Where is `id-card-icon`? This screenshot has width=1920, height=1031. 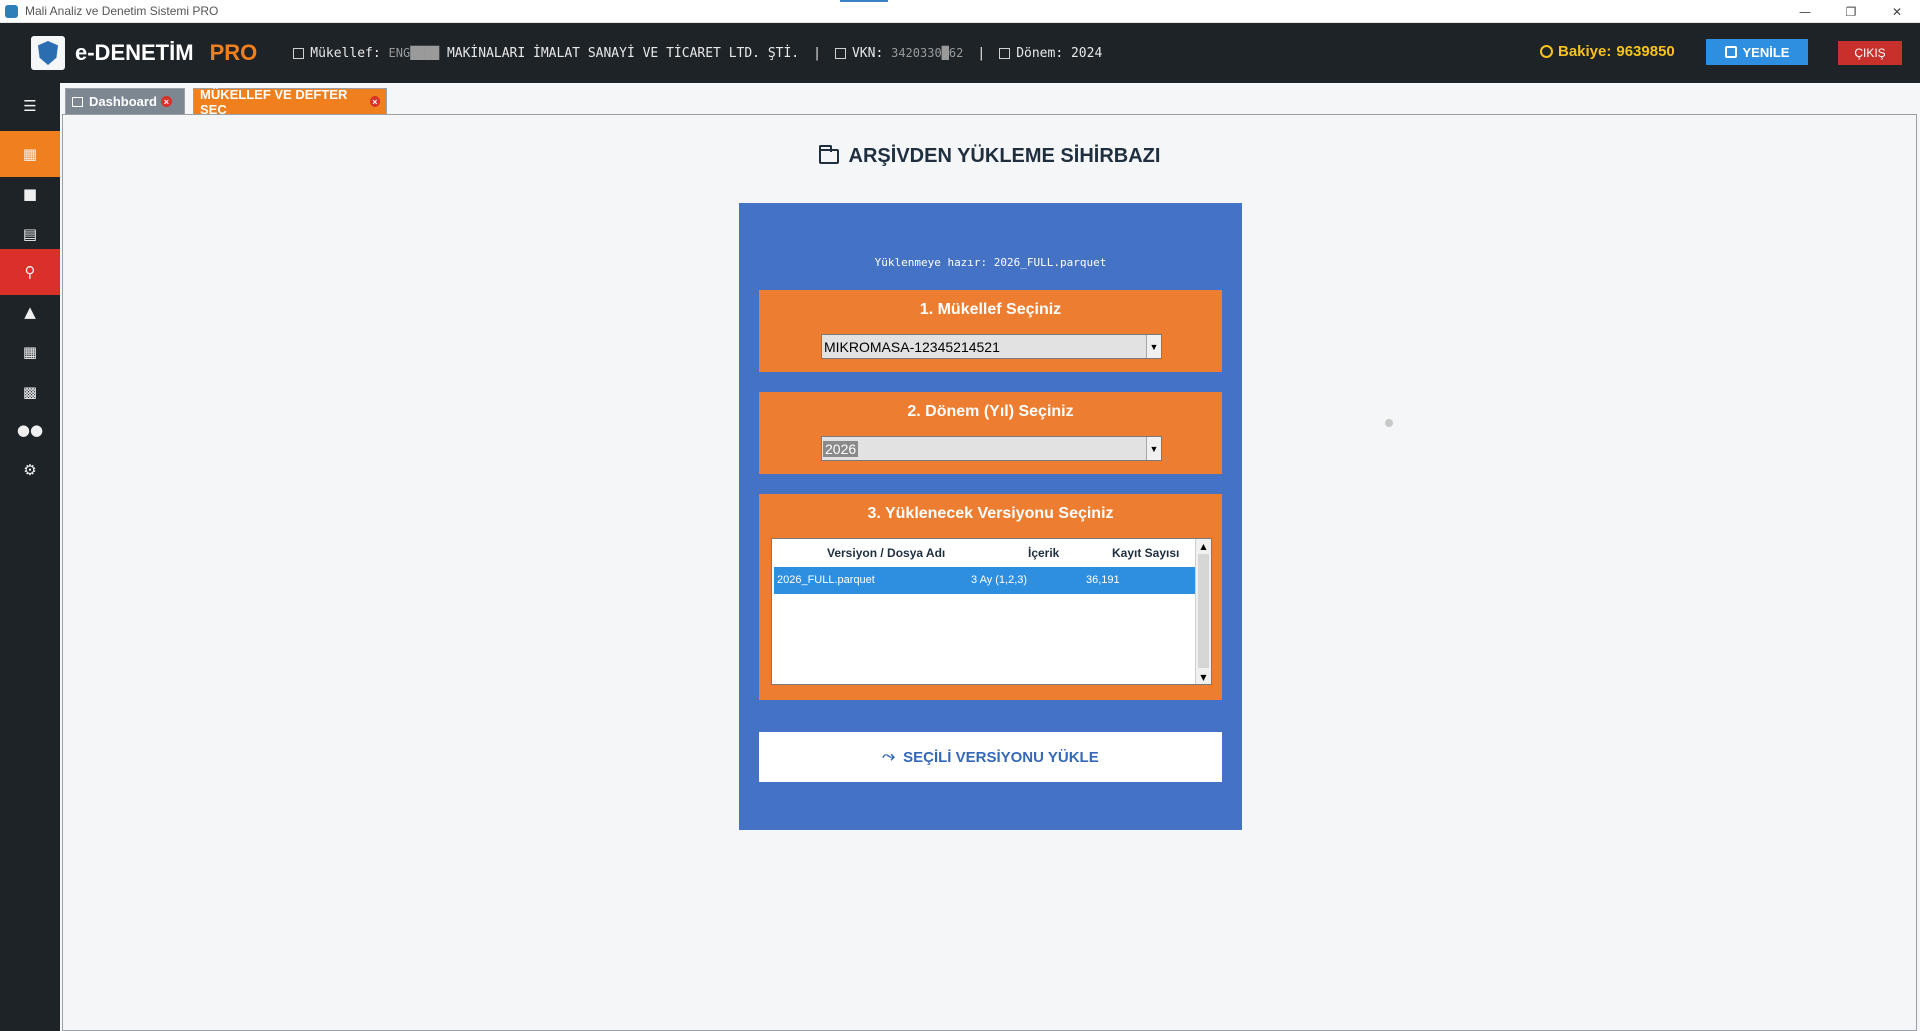
id-card-icon is located at coordinates (840, 53).